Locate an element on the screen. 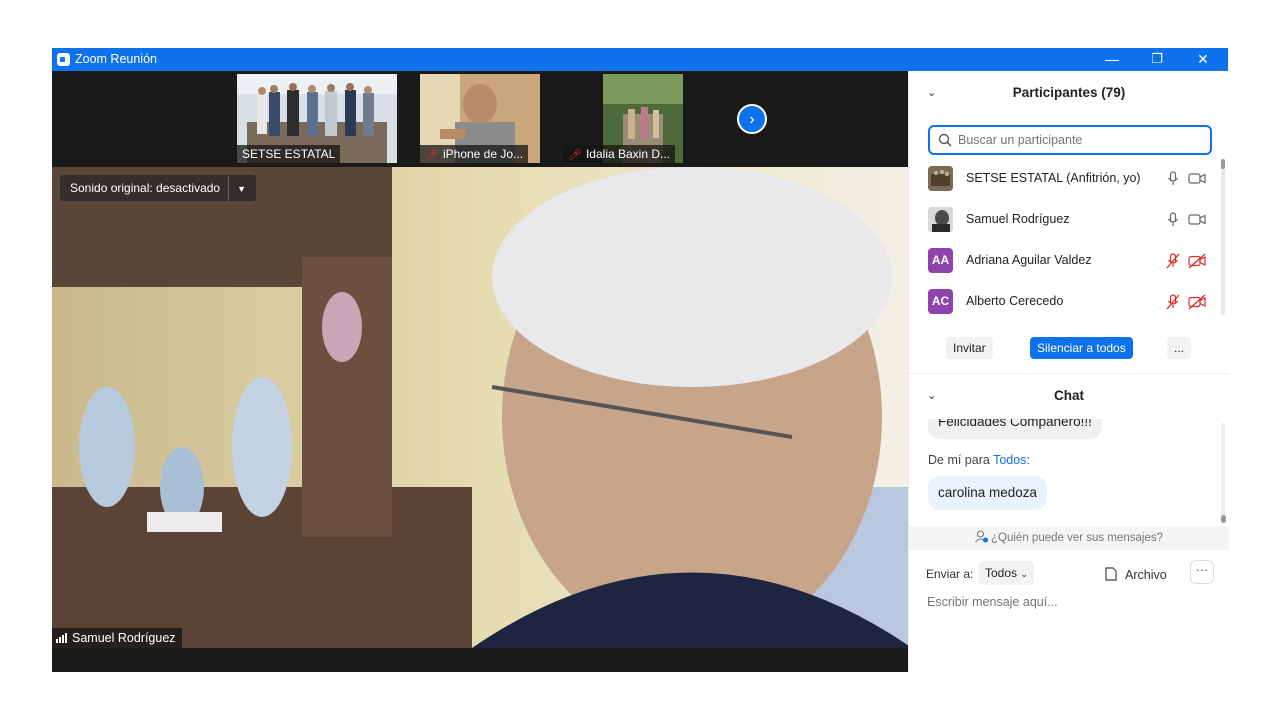  chat-sender-line: De mí para Todos: is located at coordinates (979, 460).